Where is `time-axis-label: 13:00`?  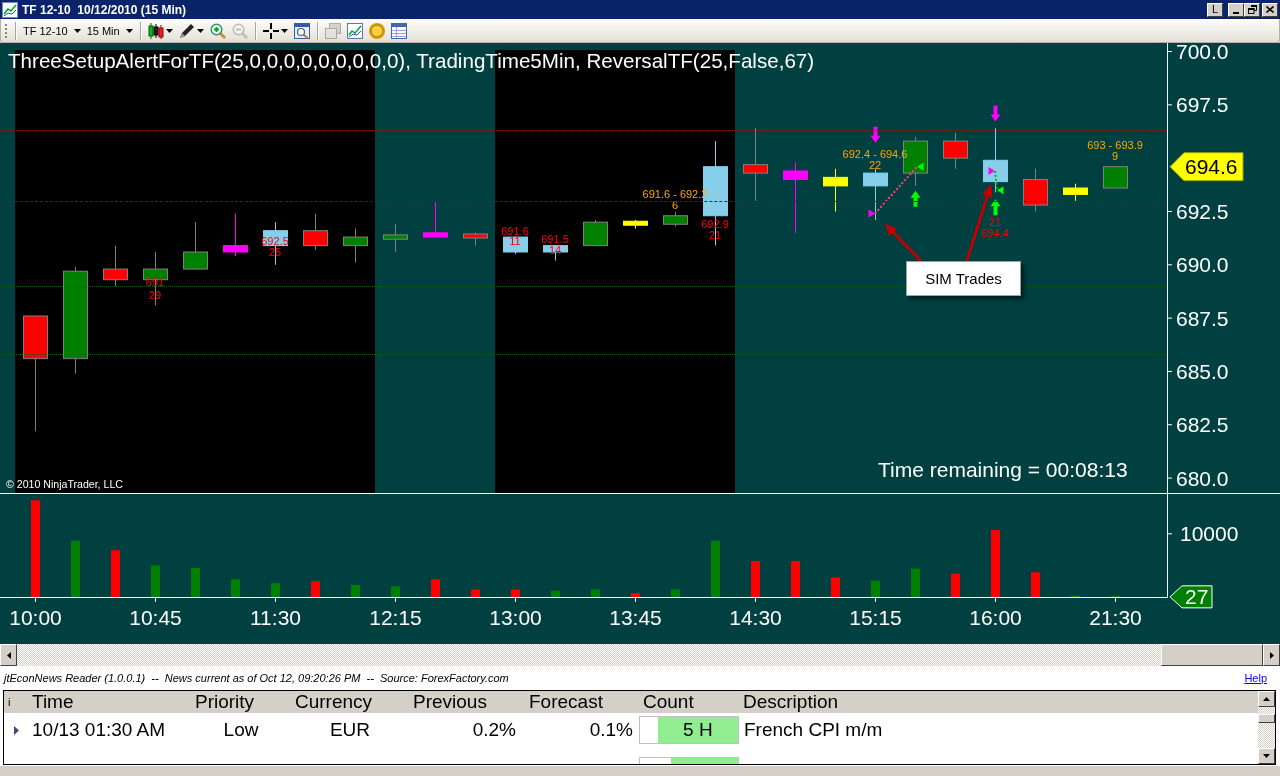 time-axis-label: 13:00 is located at coordinates (515, 617).